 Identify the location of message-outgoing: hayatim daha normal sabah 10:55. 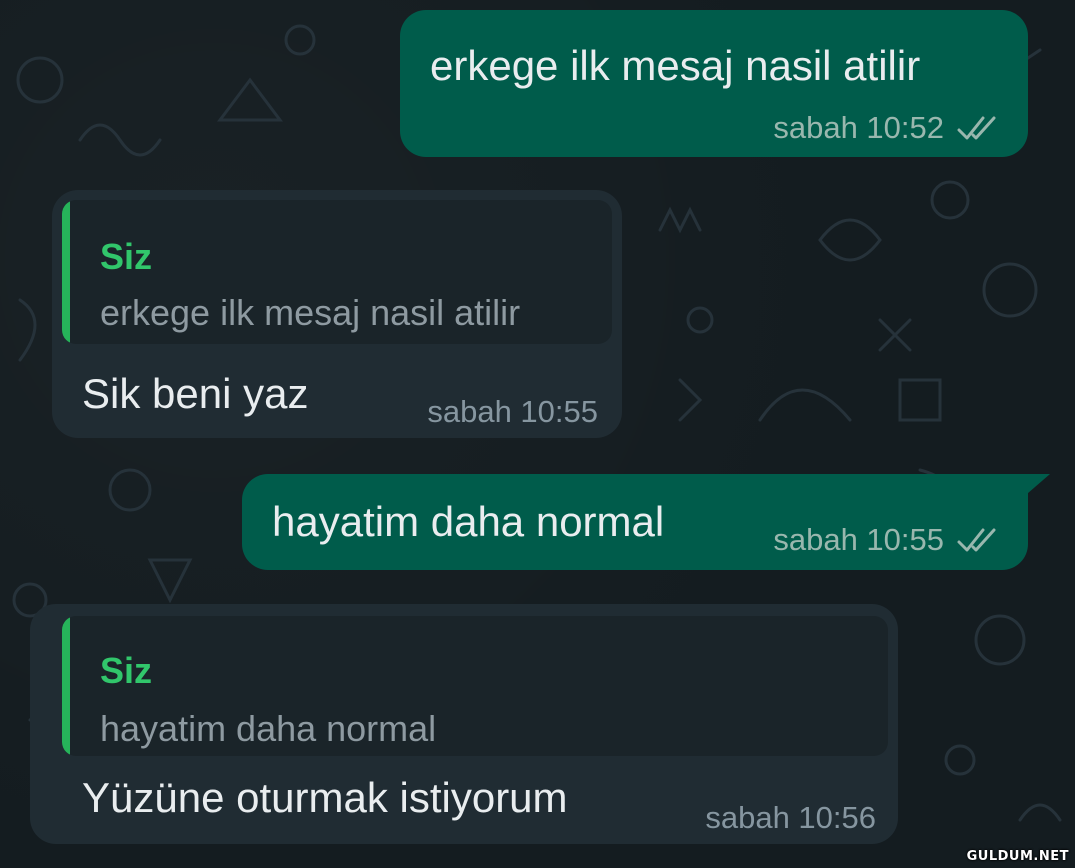
(635, 522).